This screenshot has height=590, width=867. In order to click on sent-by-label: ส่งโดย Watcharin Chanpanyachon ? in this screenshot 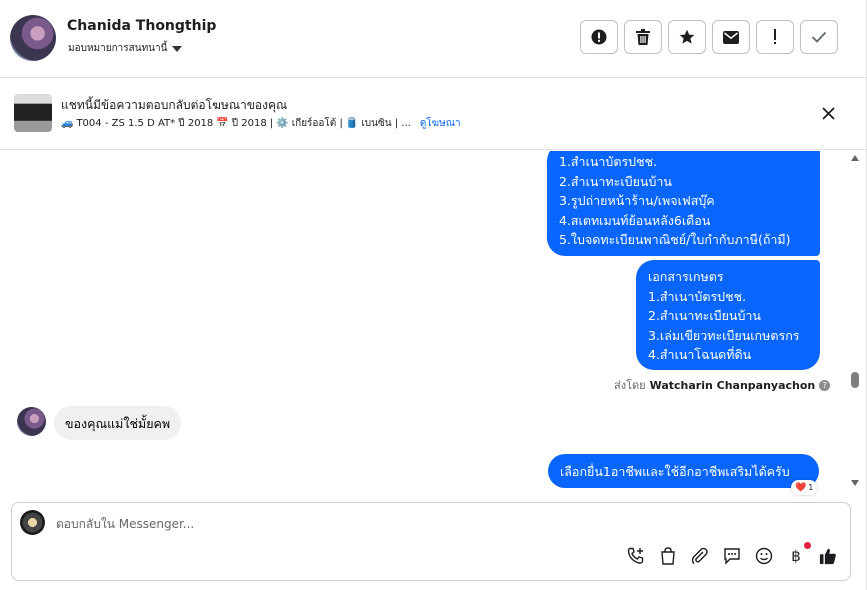, I will do `click(722, 385)`.